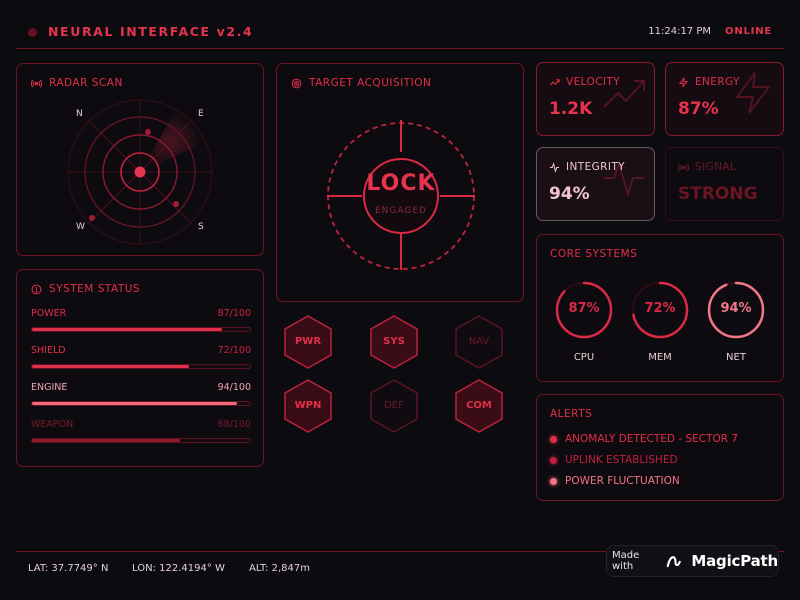 Image resolution: width=800 pixels, height=600 pixels. Describe the element at coordinates (595, 167) in the screenshot. I see `metric-label-text: INTEGRITY` at that location.